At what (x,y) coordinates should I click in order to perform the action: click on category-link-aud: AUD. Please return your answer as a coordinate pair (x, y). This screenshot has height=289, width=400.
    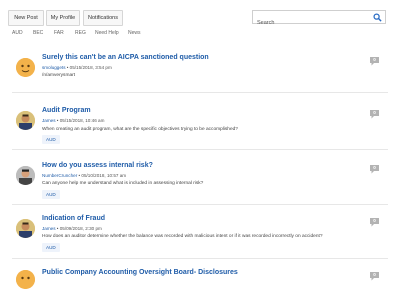
    Looking at the image, I should click on (17, 33).